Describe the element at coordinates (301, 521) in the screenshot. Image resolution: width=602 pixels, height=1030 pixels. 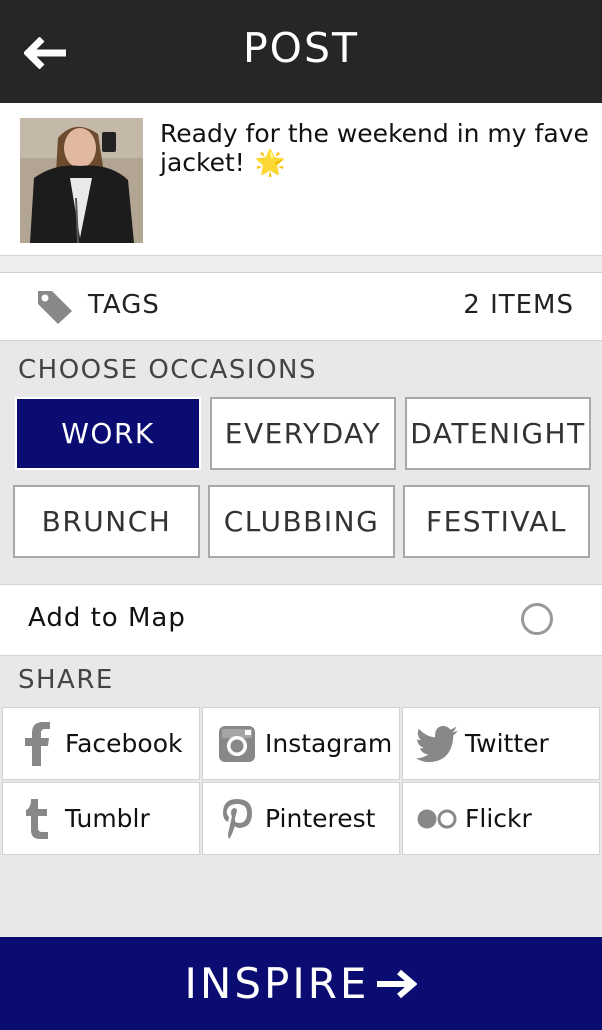
I see `occasion-clubbing: CLUBBING` at that location.